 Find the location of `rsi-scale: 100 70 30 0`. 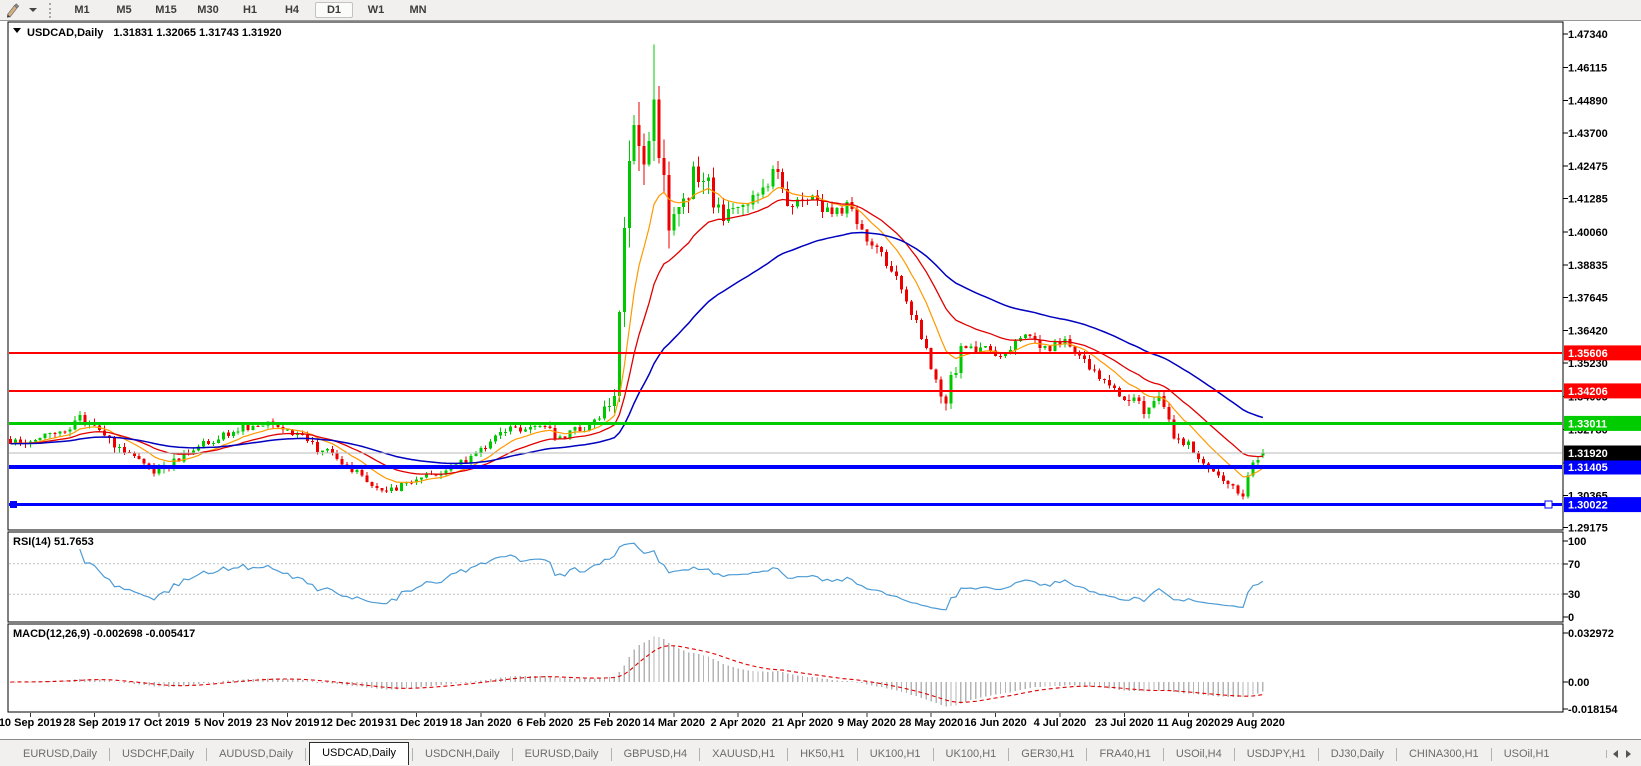

rsi-scale: 100 70 30 0 is located at coordinates (1574, 580).